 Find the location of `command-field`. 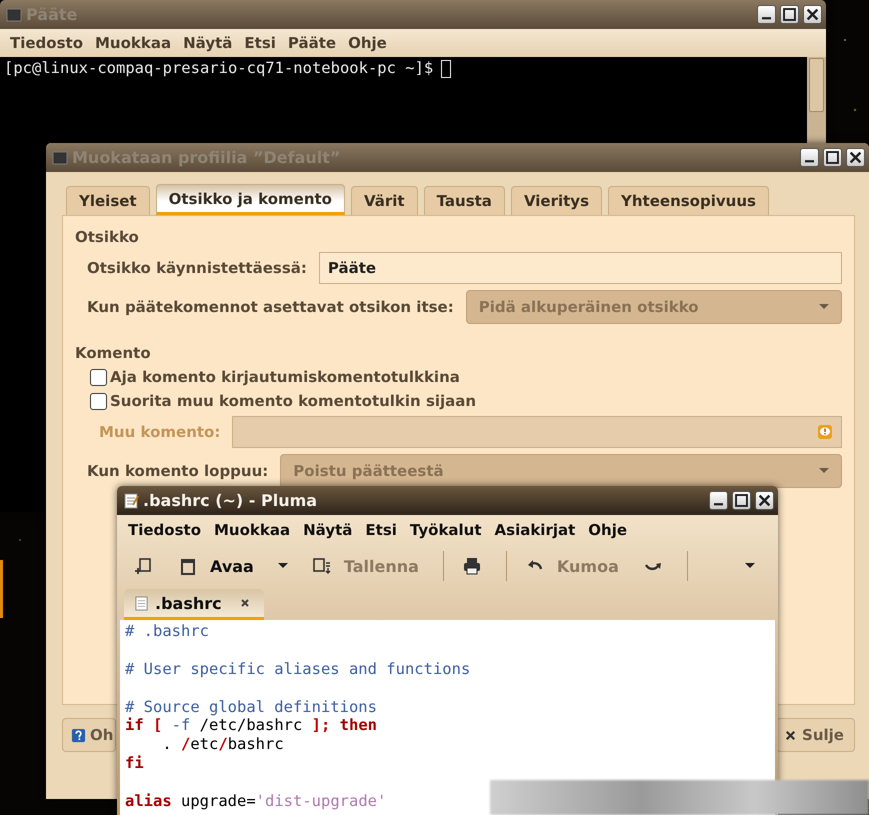

command-field is located at coordinates (537, 432).